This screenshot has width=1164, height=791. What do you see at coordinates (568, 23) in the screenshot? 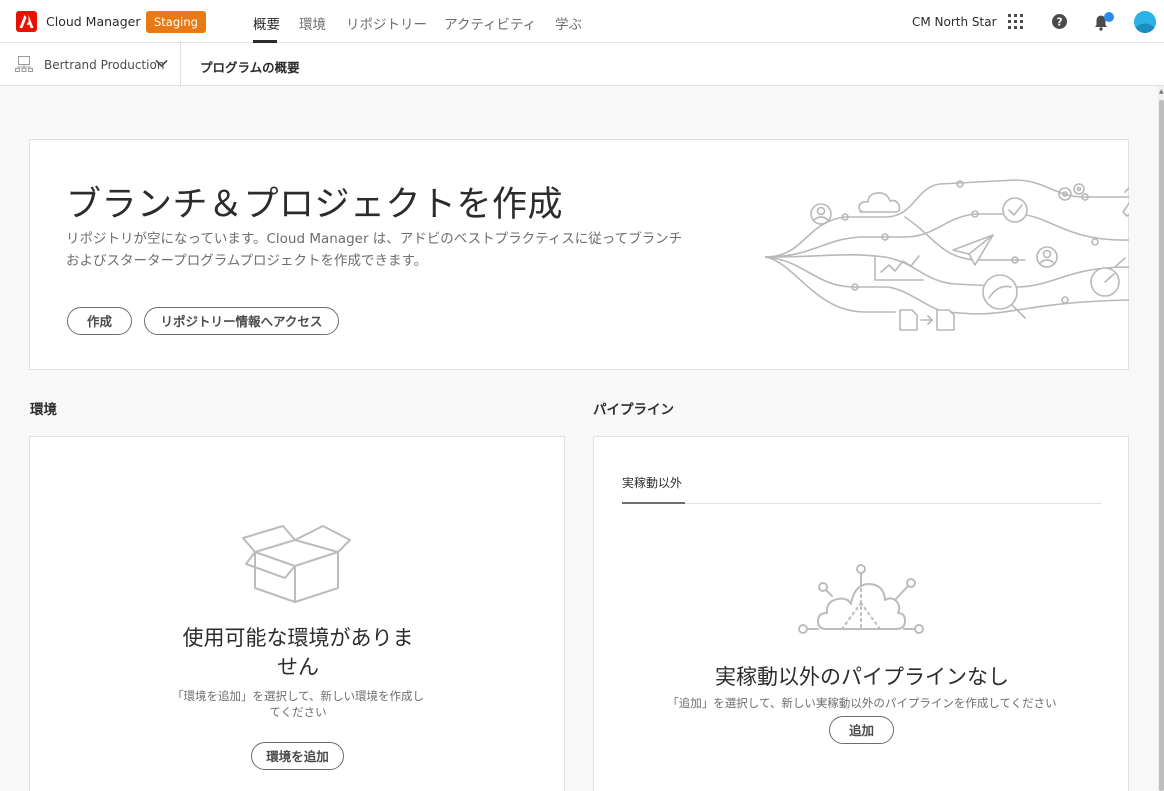
I see `nav-learn: 学ぶ` at bounding box center [568, 23].